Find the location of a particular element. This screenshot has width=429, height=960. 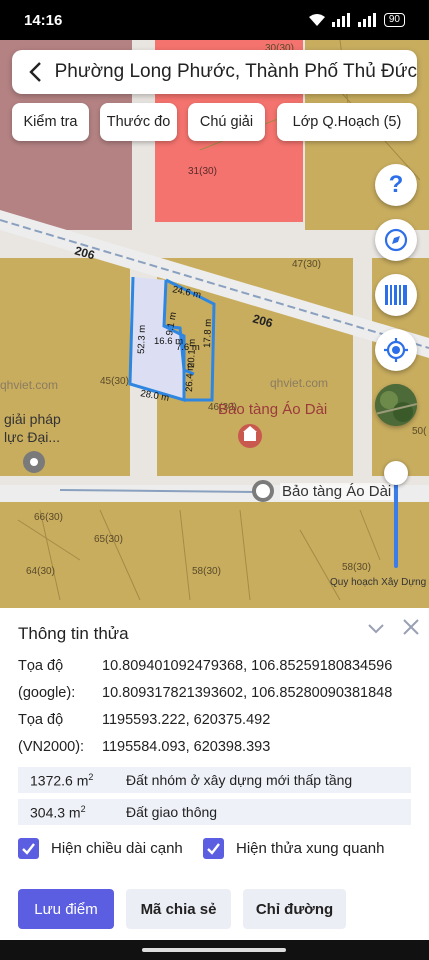

show-neighbors-checkbox is located at coordinates (213, 848).